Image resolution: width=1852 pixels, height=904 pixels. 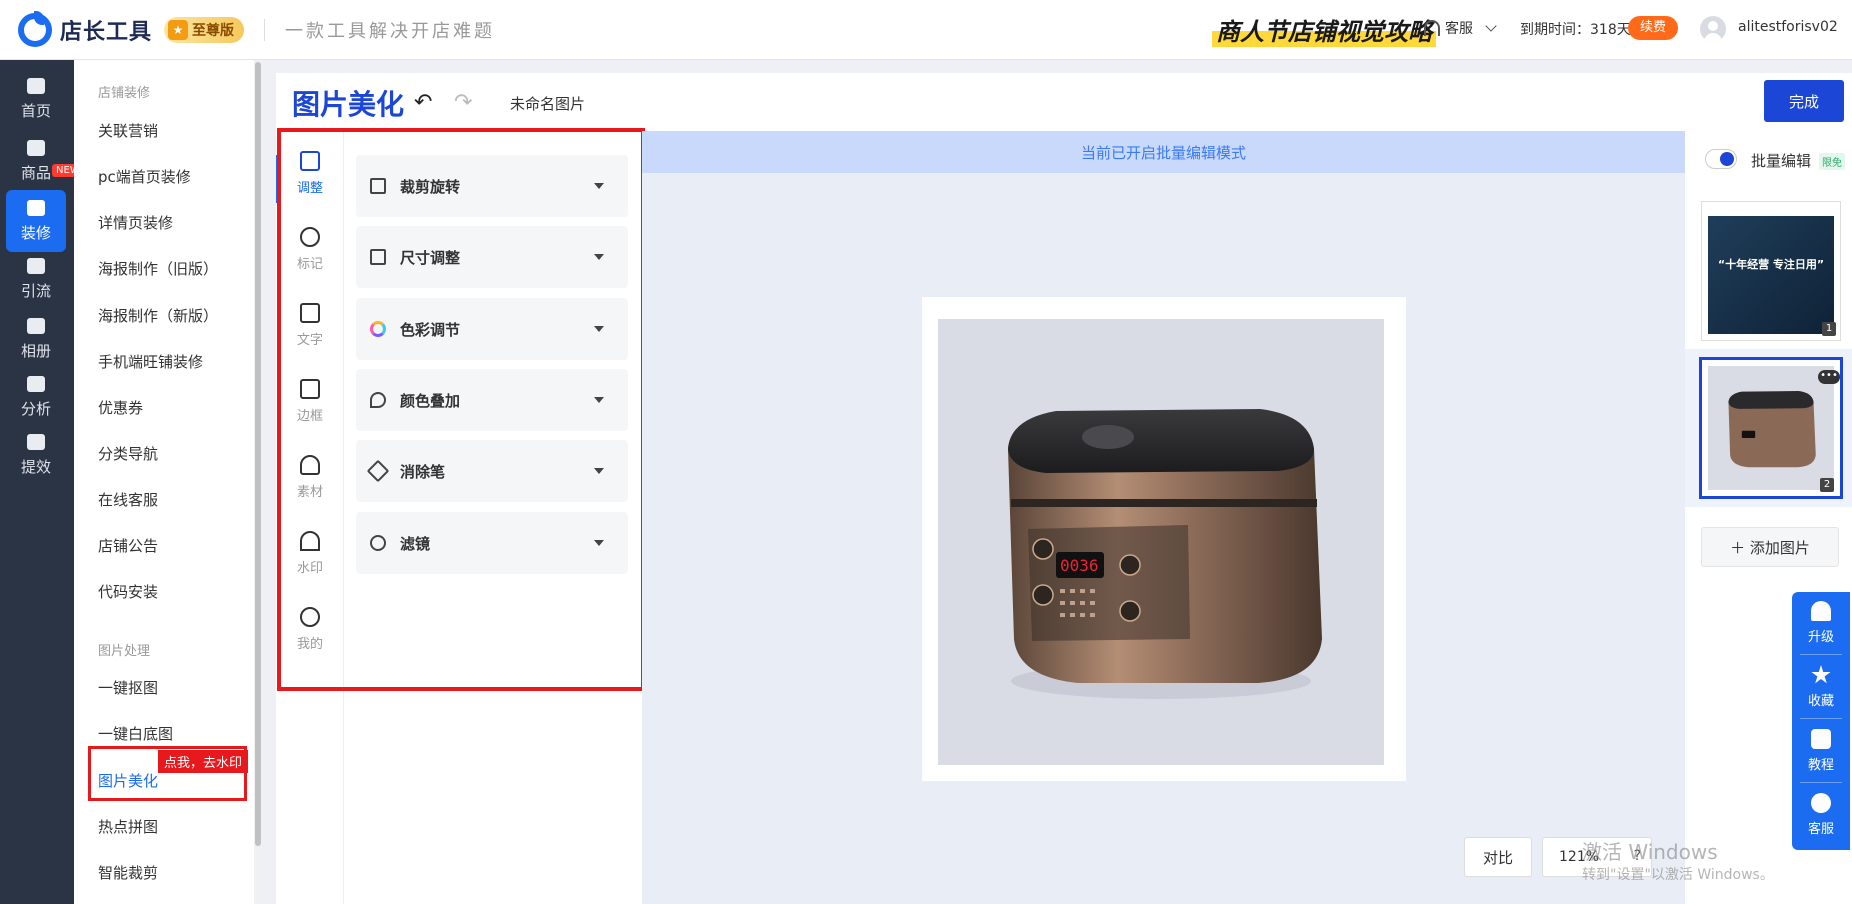 I want to click on product-image: 0036, so click(x=1161, y=542).